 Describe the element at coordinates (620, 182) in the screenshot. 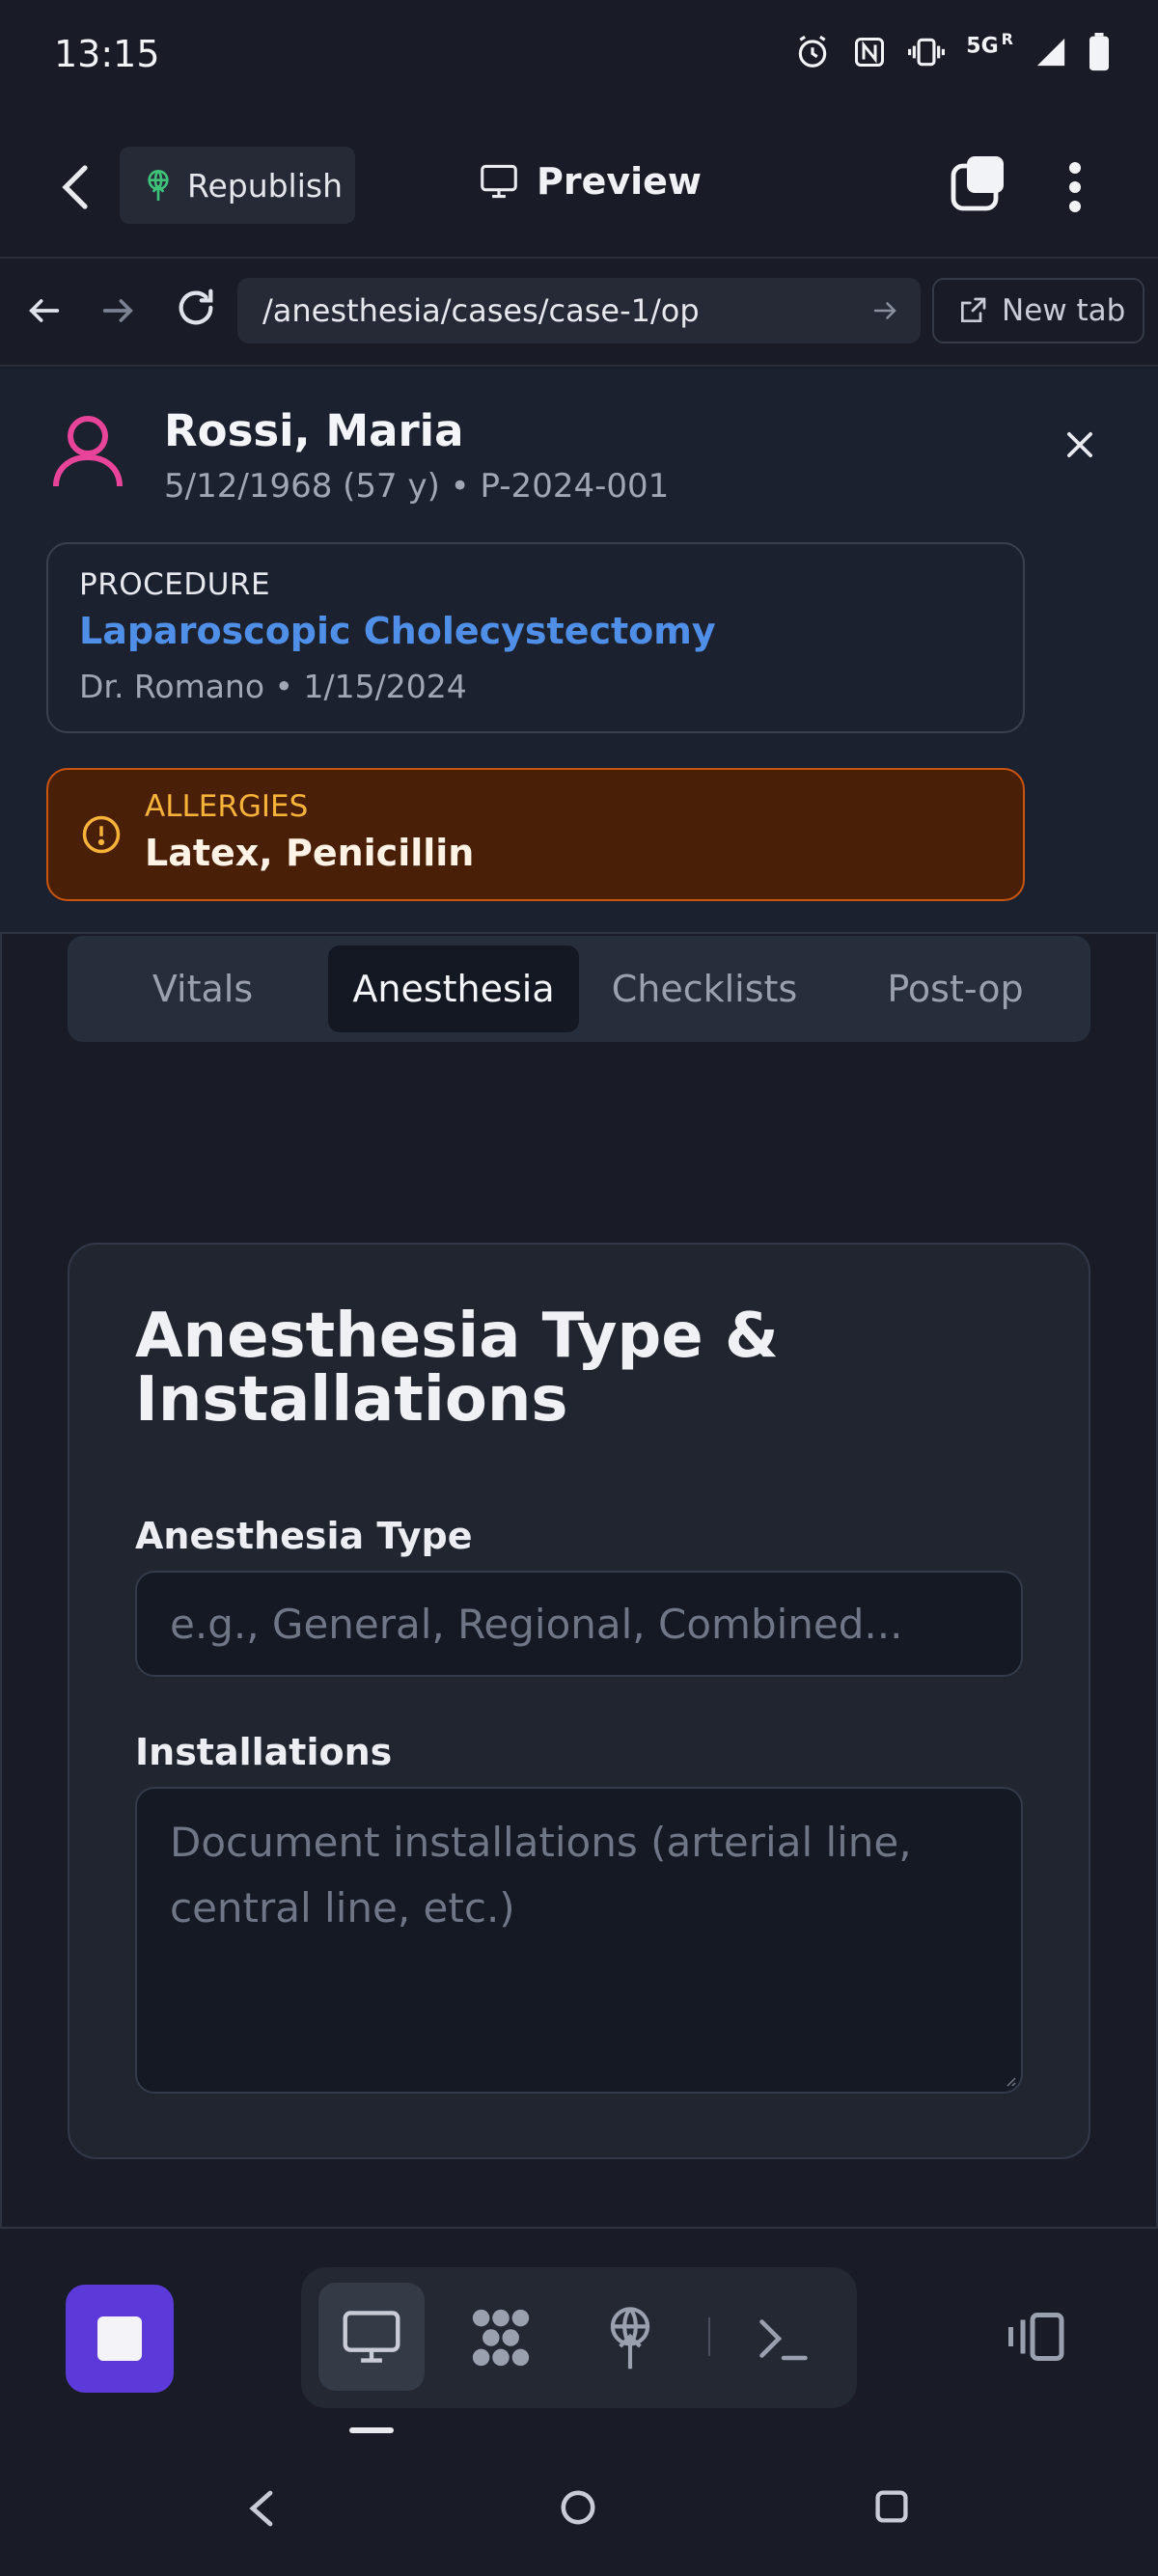

I see `preview-label: Preview` at that location.